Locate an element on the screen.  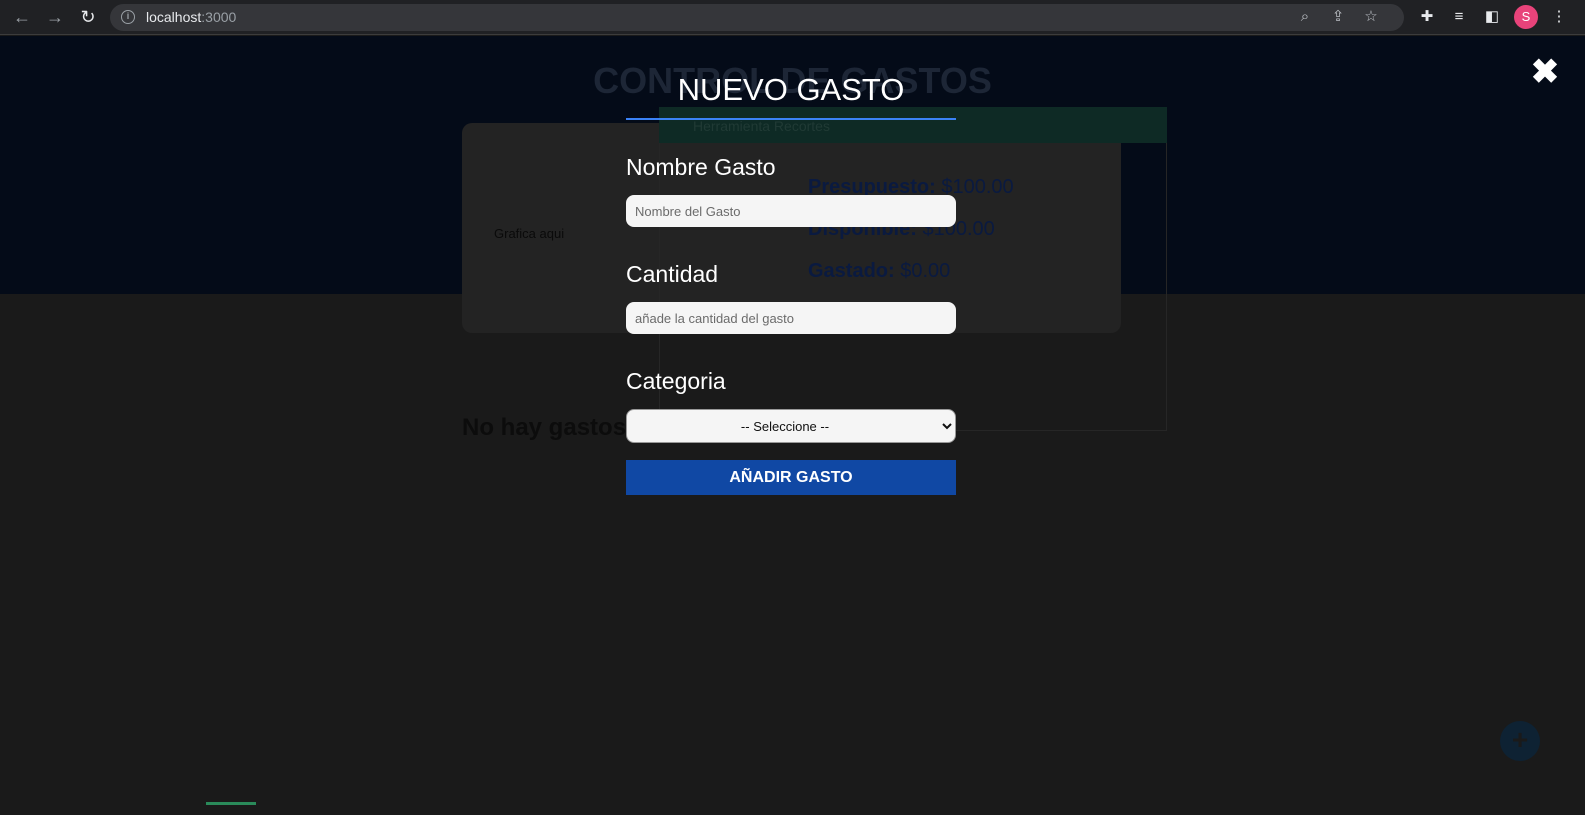
category-label: Categoria is located at coordinates (676, 381).